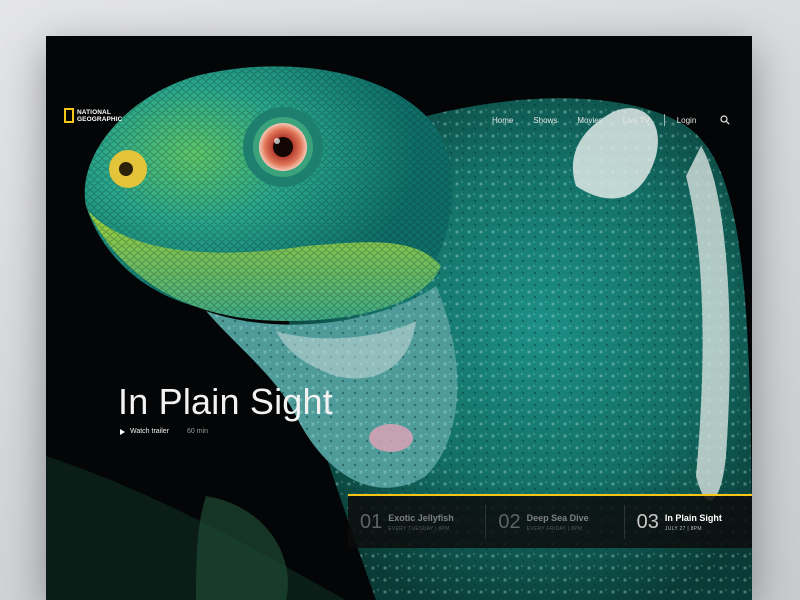  Describe the element at coordinates (647, 521) in the screenshot. I see `episode-number: 03` at that location.